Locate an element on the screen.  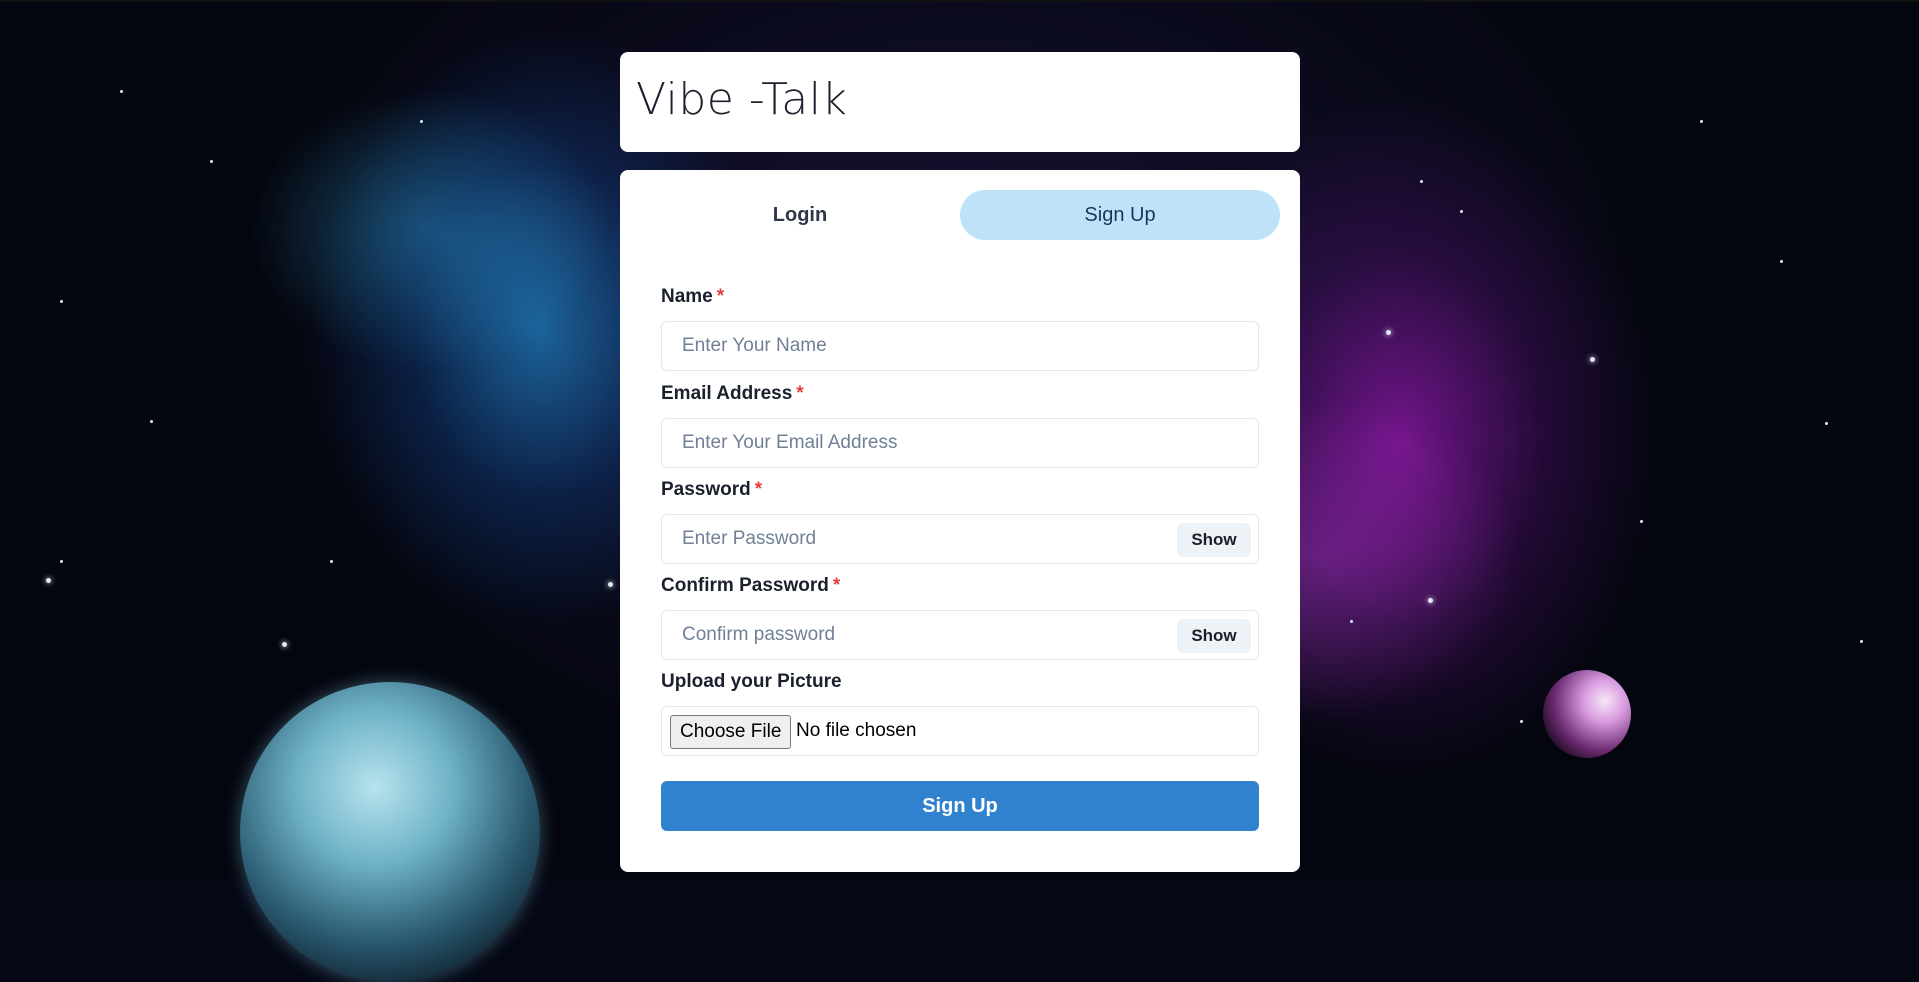
name-label-text: Name is located at coordinates (687, 296).